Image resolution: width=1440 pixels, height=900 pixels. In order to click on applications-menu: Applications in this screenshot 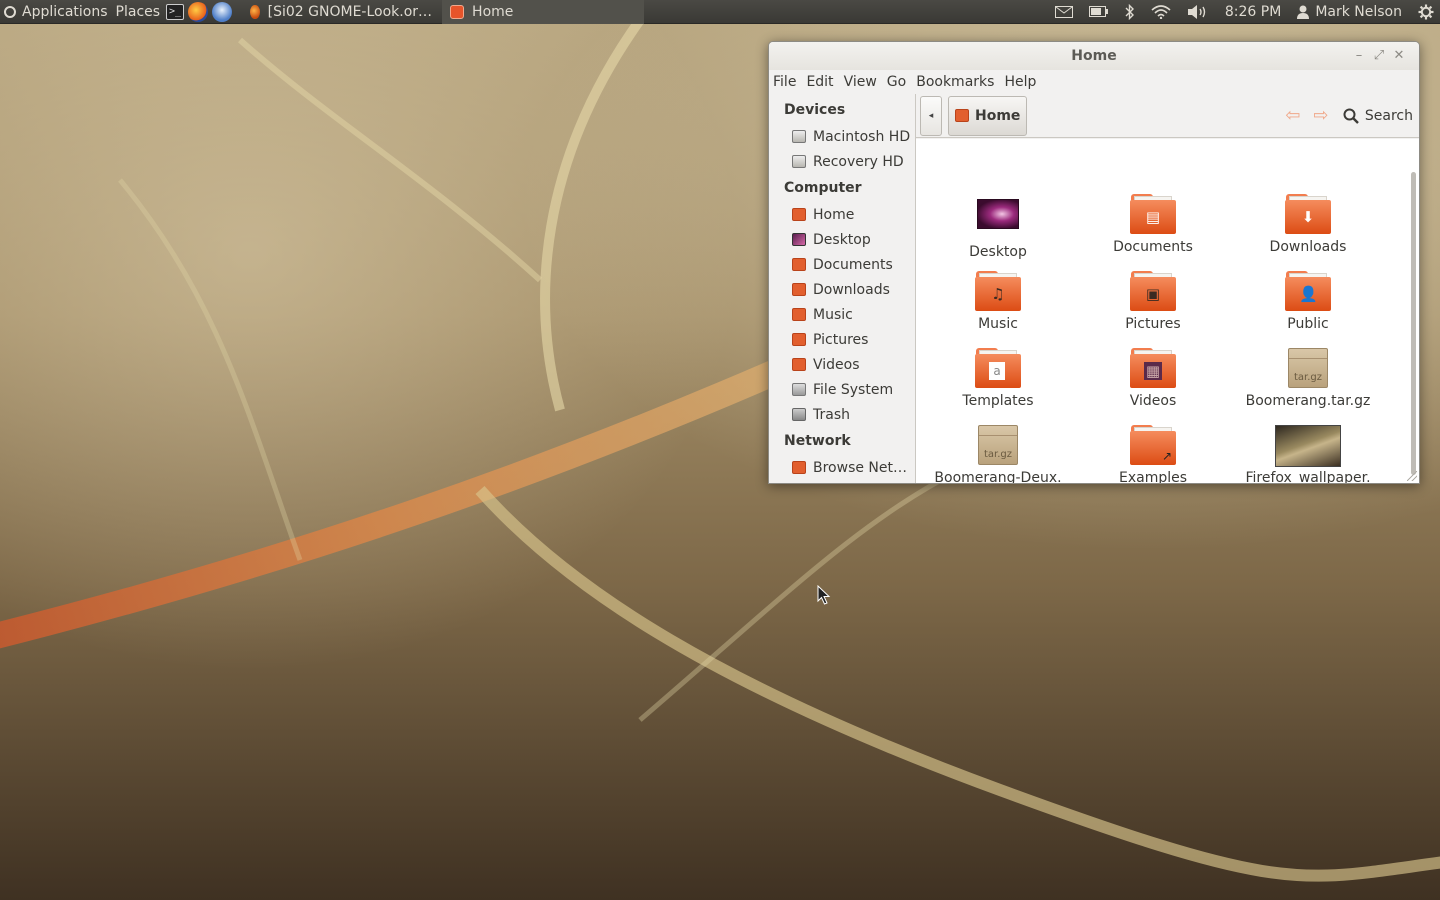, I will do `click(56, 12)`.